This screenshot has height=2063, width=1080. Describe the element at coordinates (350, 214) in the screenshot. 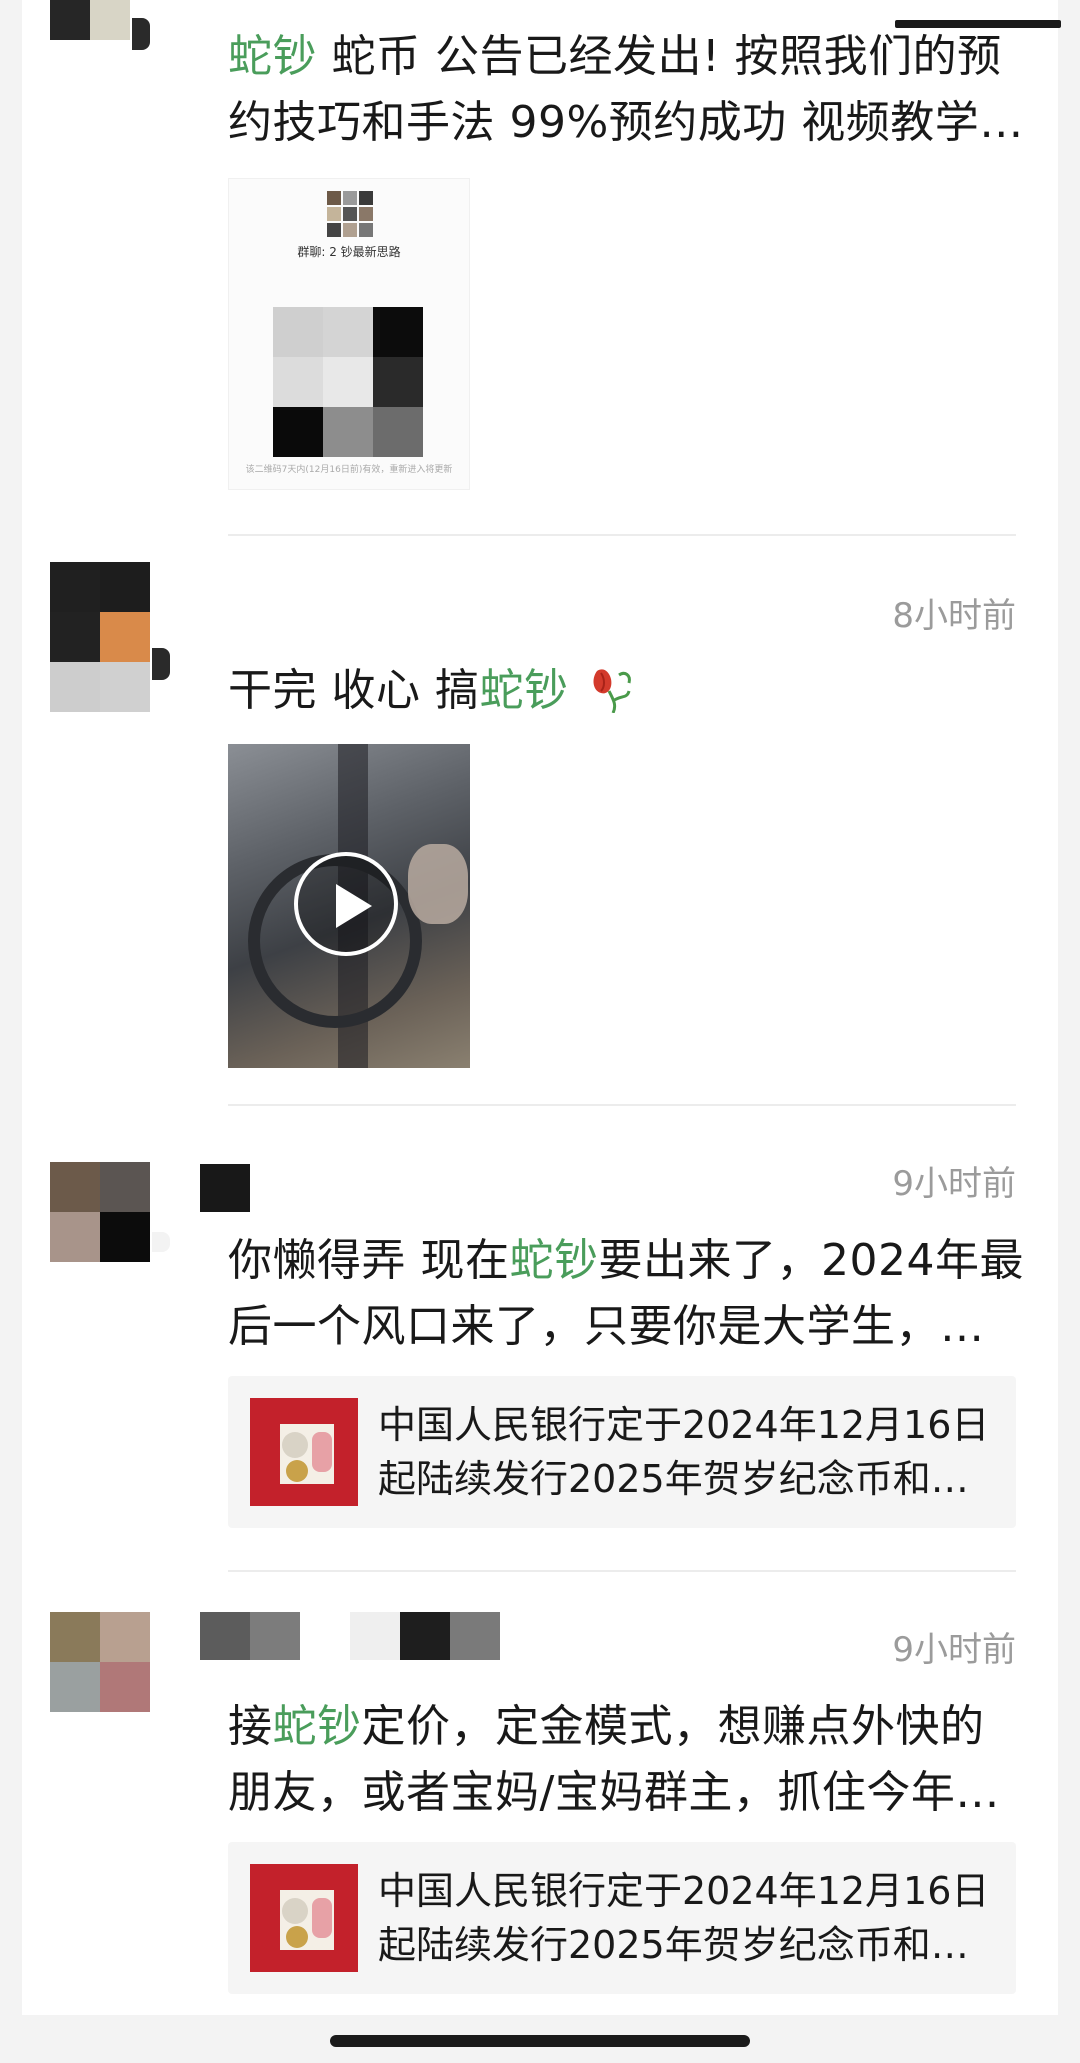

I see `group-thumbnails` at that location.